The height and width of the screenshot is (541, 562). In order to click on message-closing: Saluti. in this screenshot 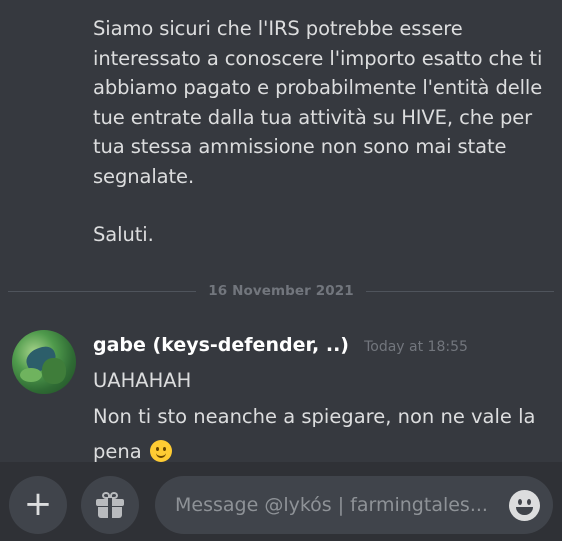, I will do `click(123, 234)`.